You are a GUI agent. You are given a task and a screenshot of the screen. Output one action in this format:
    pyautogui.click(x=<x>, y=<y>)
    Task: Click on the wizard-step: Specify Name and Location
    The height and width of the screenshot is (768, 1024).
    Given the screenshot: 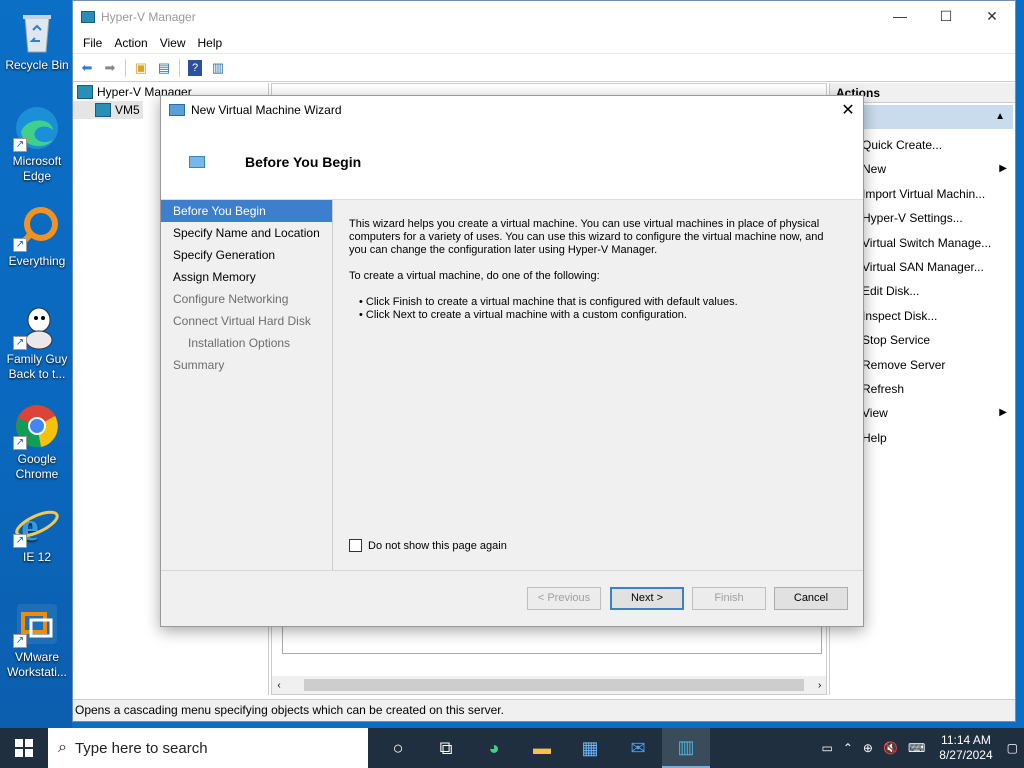 What is the action you would take?
    pyautogui.click(x=246, y=233)
    